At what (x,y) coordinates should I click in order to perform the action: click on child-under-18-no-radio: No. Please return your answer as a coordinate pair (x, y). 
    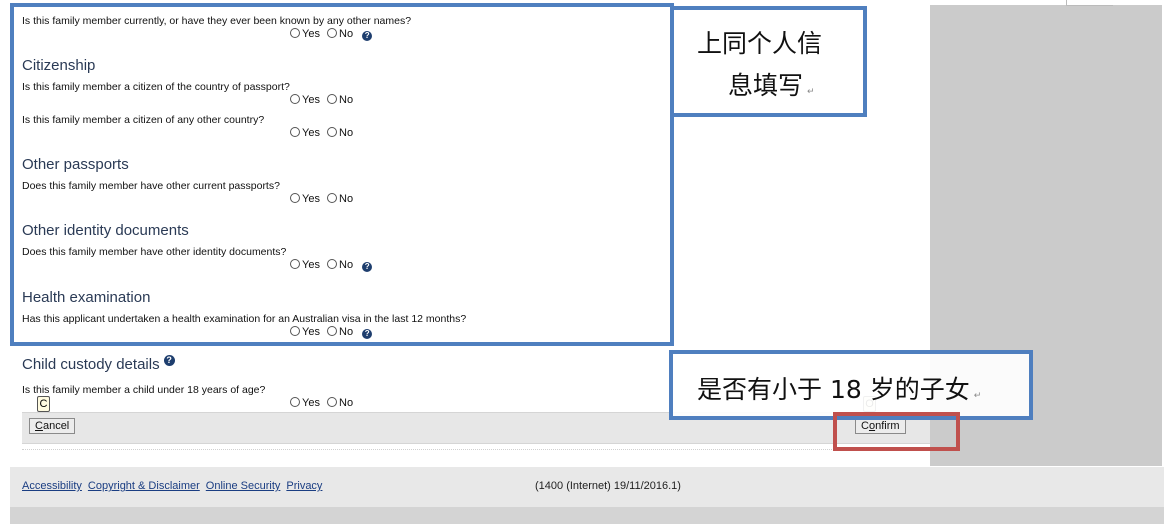
    Looking at the image, I should click on (340, 403).